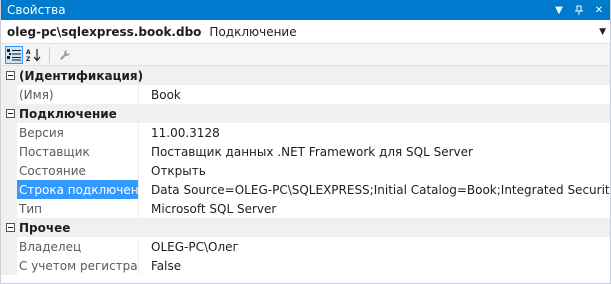 Image resolution: width=611 pixels, height=284 pixels. What do you see at coordinates (253, 31) in the screenshot?
I see `object-type: Подключение` at bounding box center [253, 31].